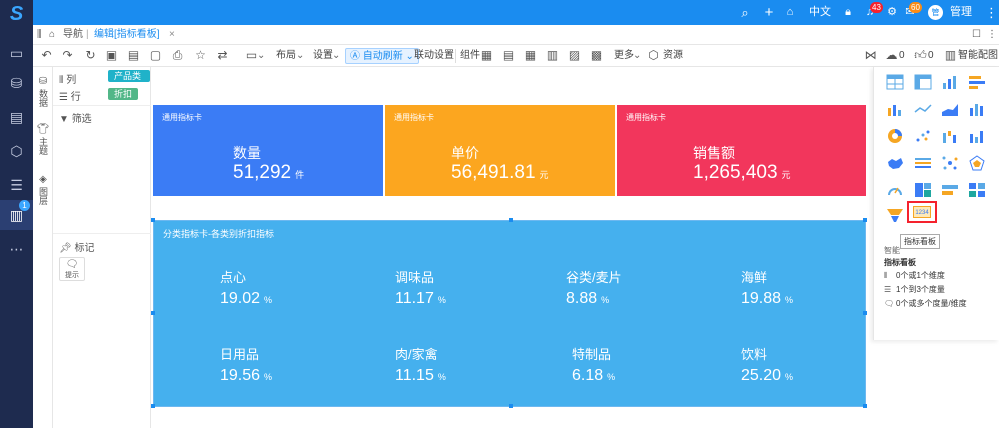  I want to click on tab-more-icon: ⋮, so click(992, 35).